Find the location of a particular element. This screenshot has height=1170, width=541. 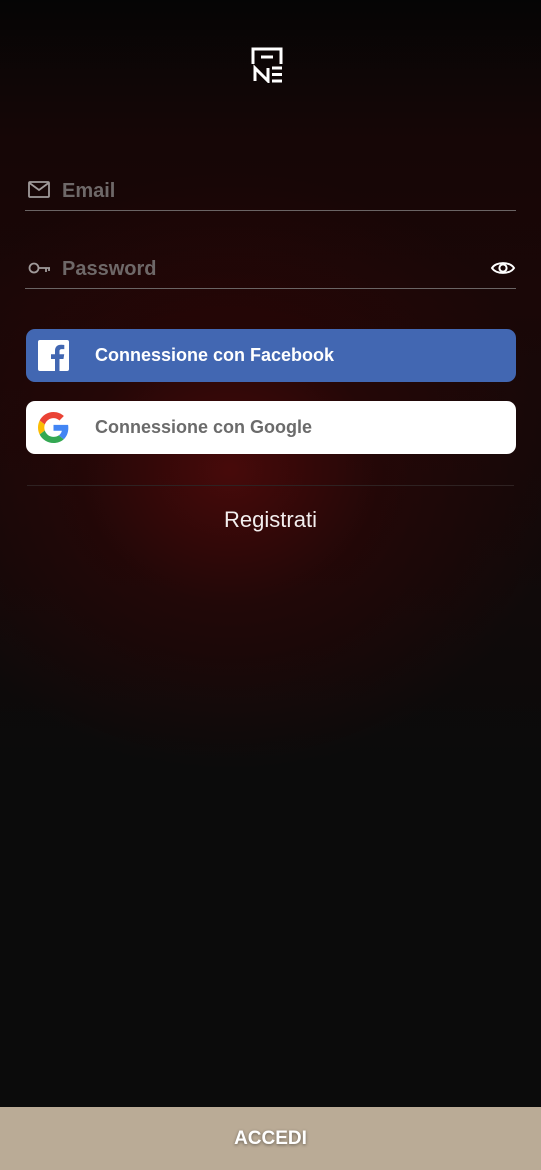

eye-icon is located at coordinates (503, 268).